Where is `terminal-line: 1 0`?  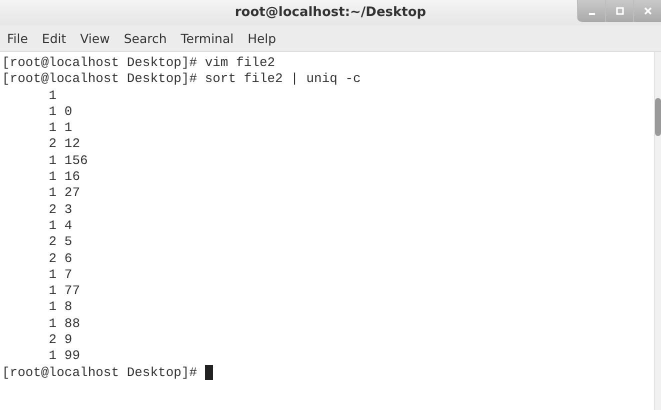 terminal-line: 1 0 is located at coordinates (61, 112).